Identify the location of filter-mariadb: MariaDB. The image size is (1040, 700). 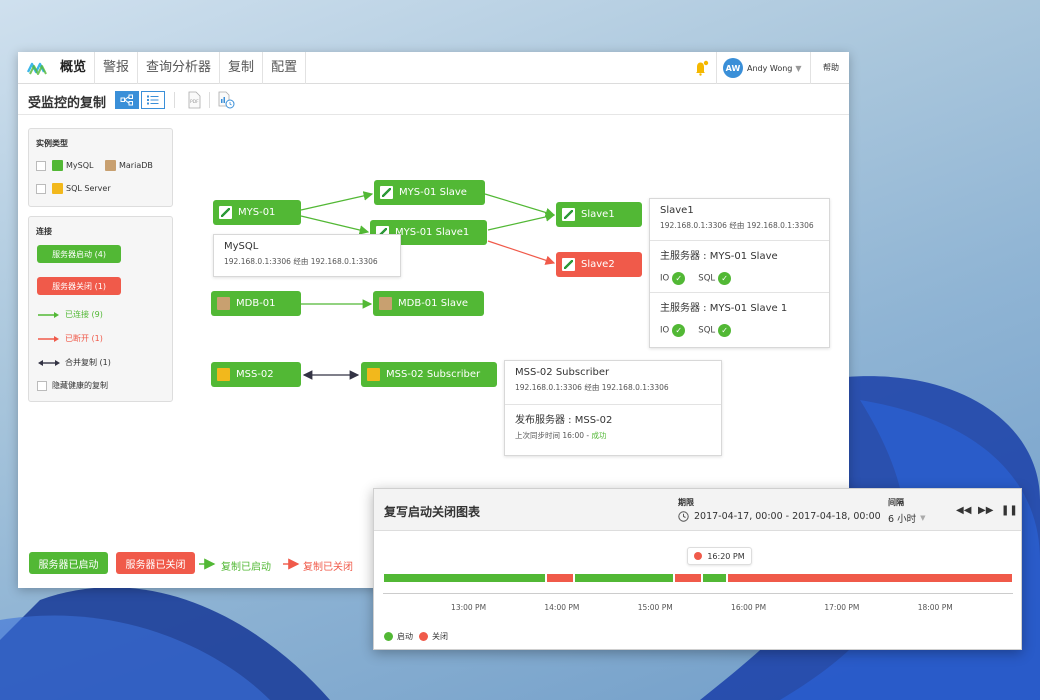
(126, 165).